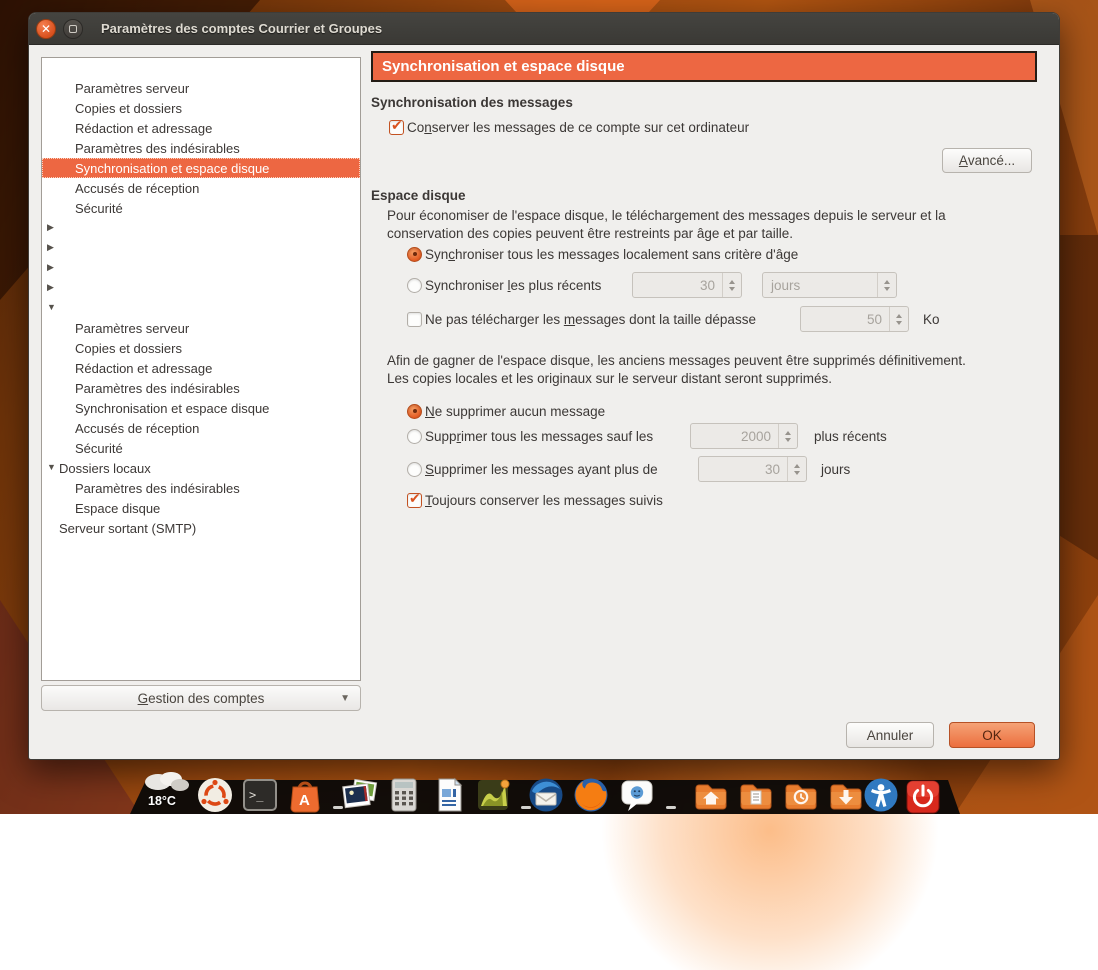  Describe the element at coordinates (201, 308) in the screenshot. I see `sidebar-item-account: ▼` at that location.